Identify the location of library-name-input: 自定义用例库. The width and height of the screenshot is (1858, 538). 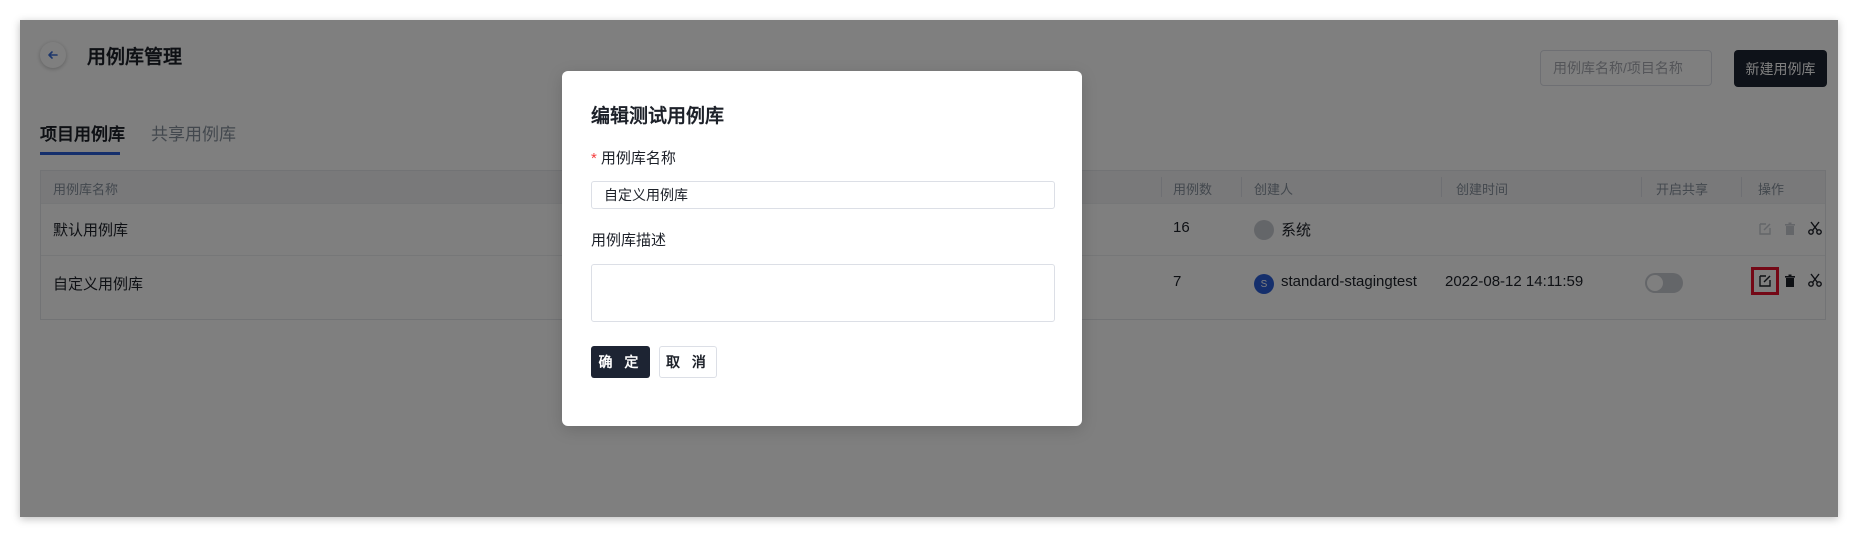
(823, 195).